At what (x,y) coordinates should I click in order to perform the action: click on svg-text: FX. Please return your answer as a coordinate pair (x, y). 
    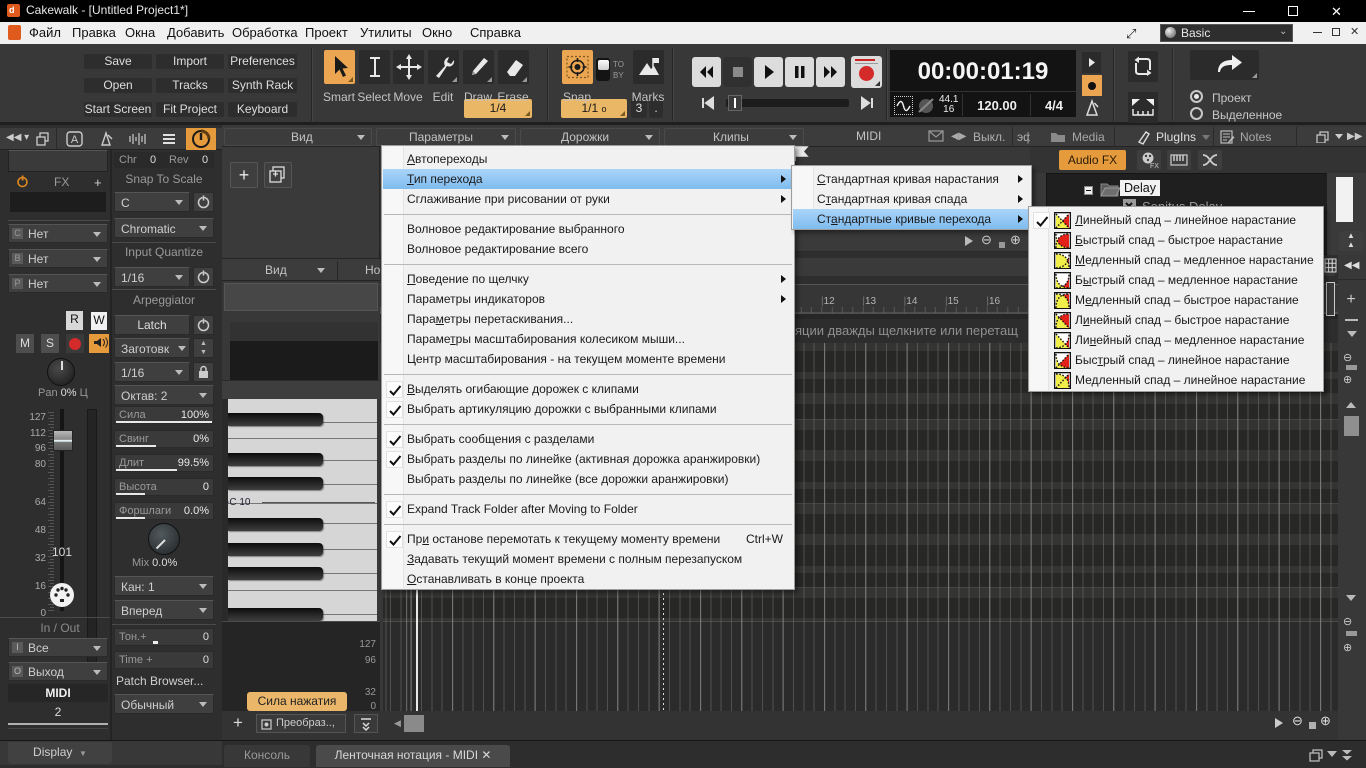
    Looking at the image, I should click on (1154, 166).